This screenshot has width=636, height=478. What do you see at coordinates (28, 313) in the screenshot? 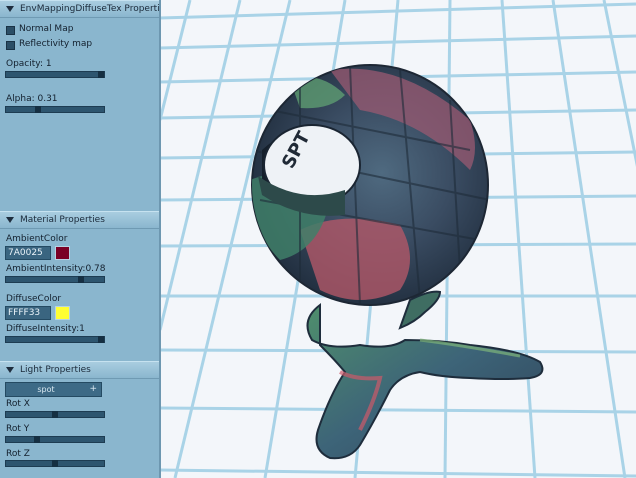
I see `diffuse-color-field: FFFF33` at bounding box center [28, 313].